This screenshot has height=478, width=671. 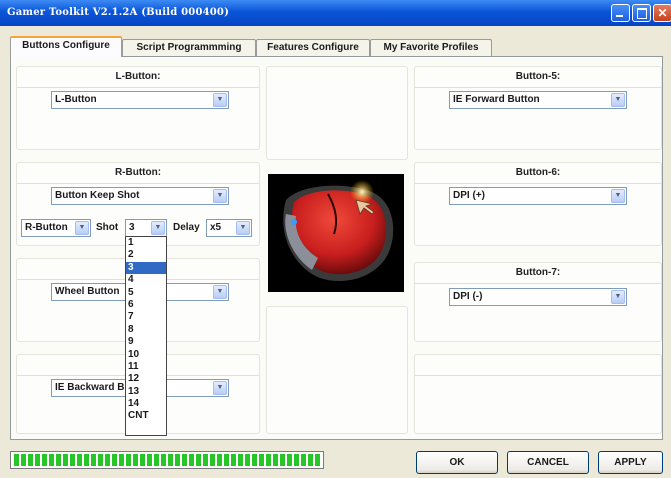 I want to click on shot-option: 4, so click(x=146, y=280).